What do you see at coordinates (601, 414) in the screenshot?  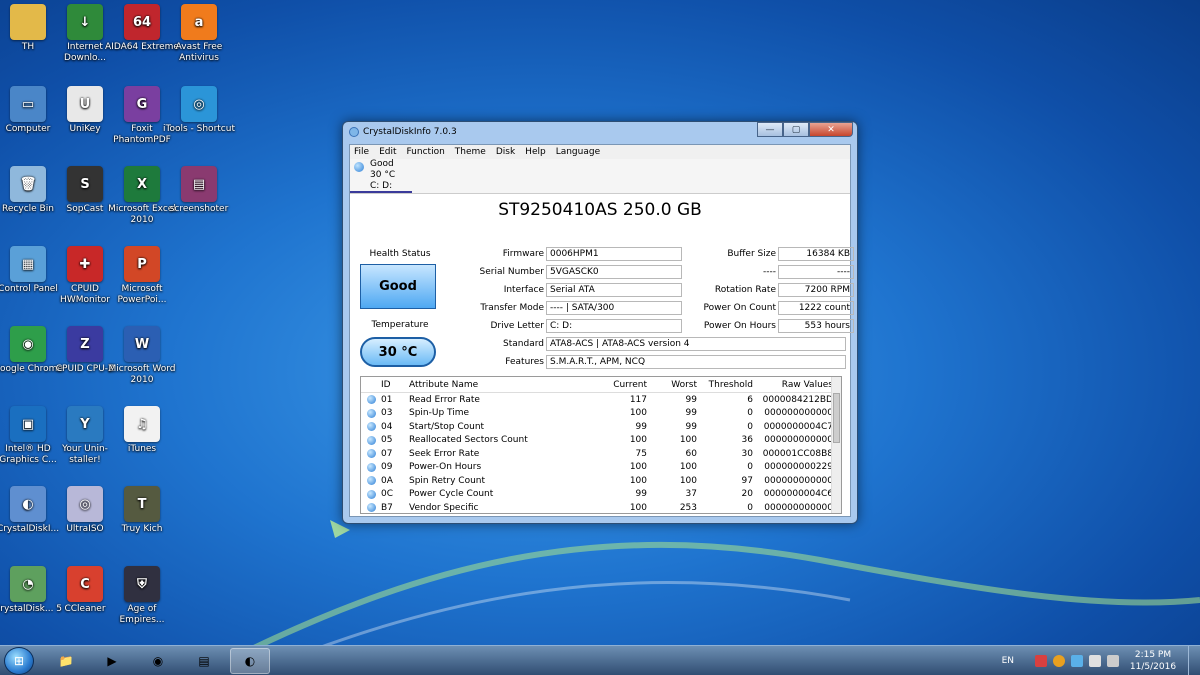 I see `table-row: 03 Spin-Up Time 100 99 0 000000000000` at bounding box center [601, 414].